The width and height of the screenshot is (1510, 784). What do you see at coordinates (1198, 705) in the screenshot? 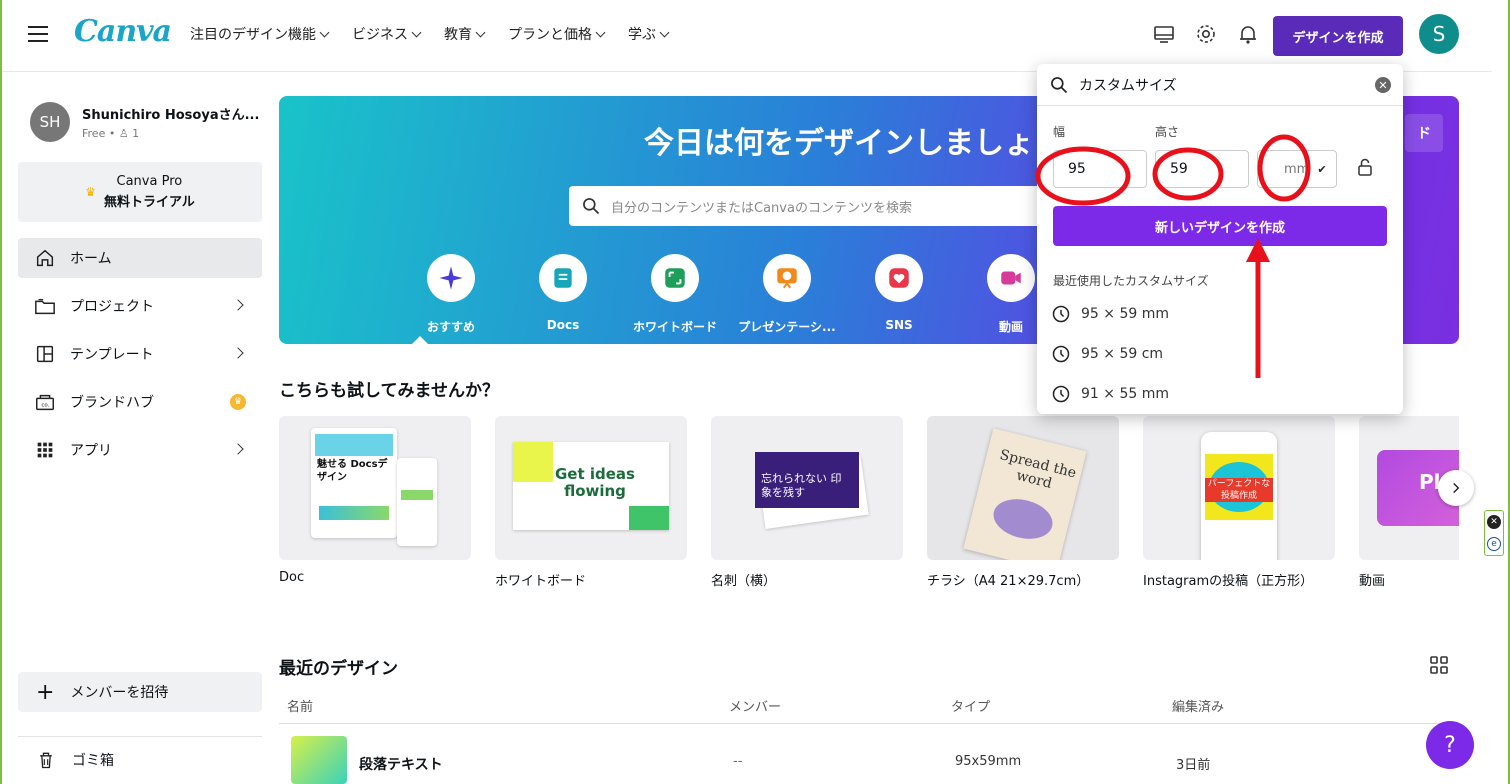
I see `column-header-edited: 編集済み` at bounding box center [1198, 705].